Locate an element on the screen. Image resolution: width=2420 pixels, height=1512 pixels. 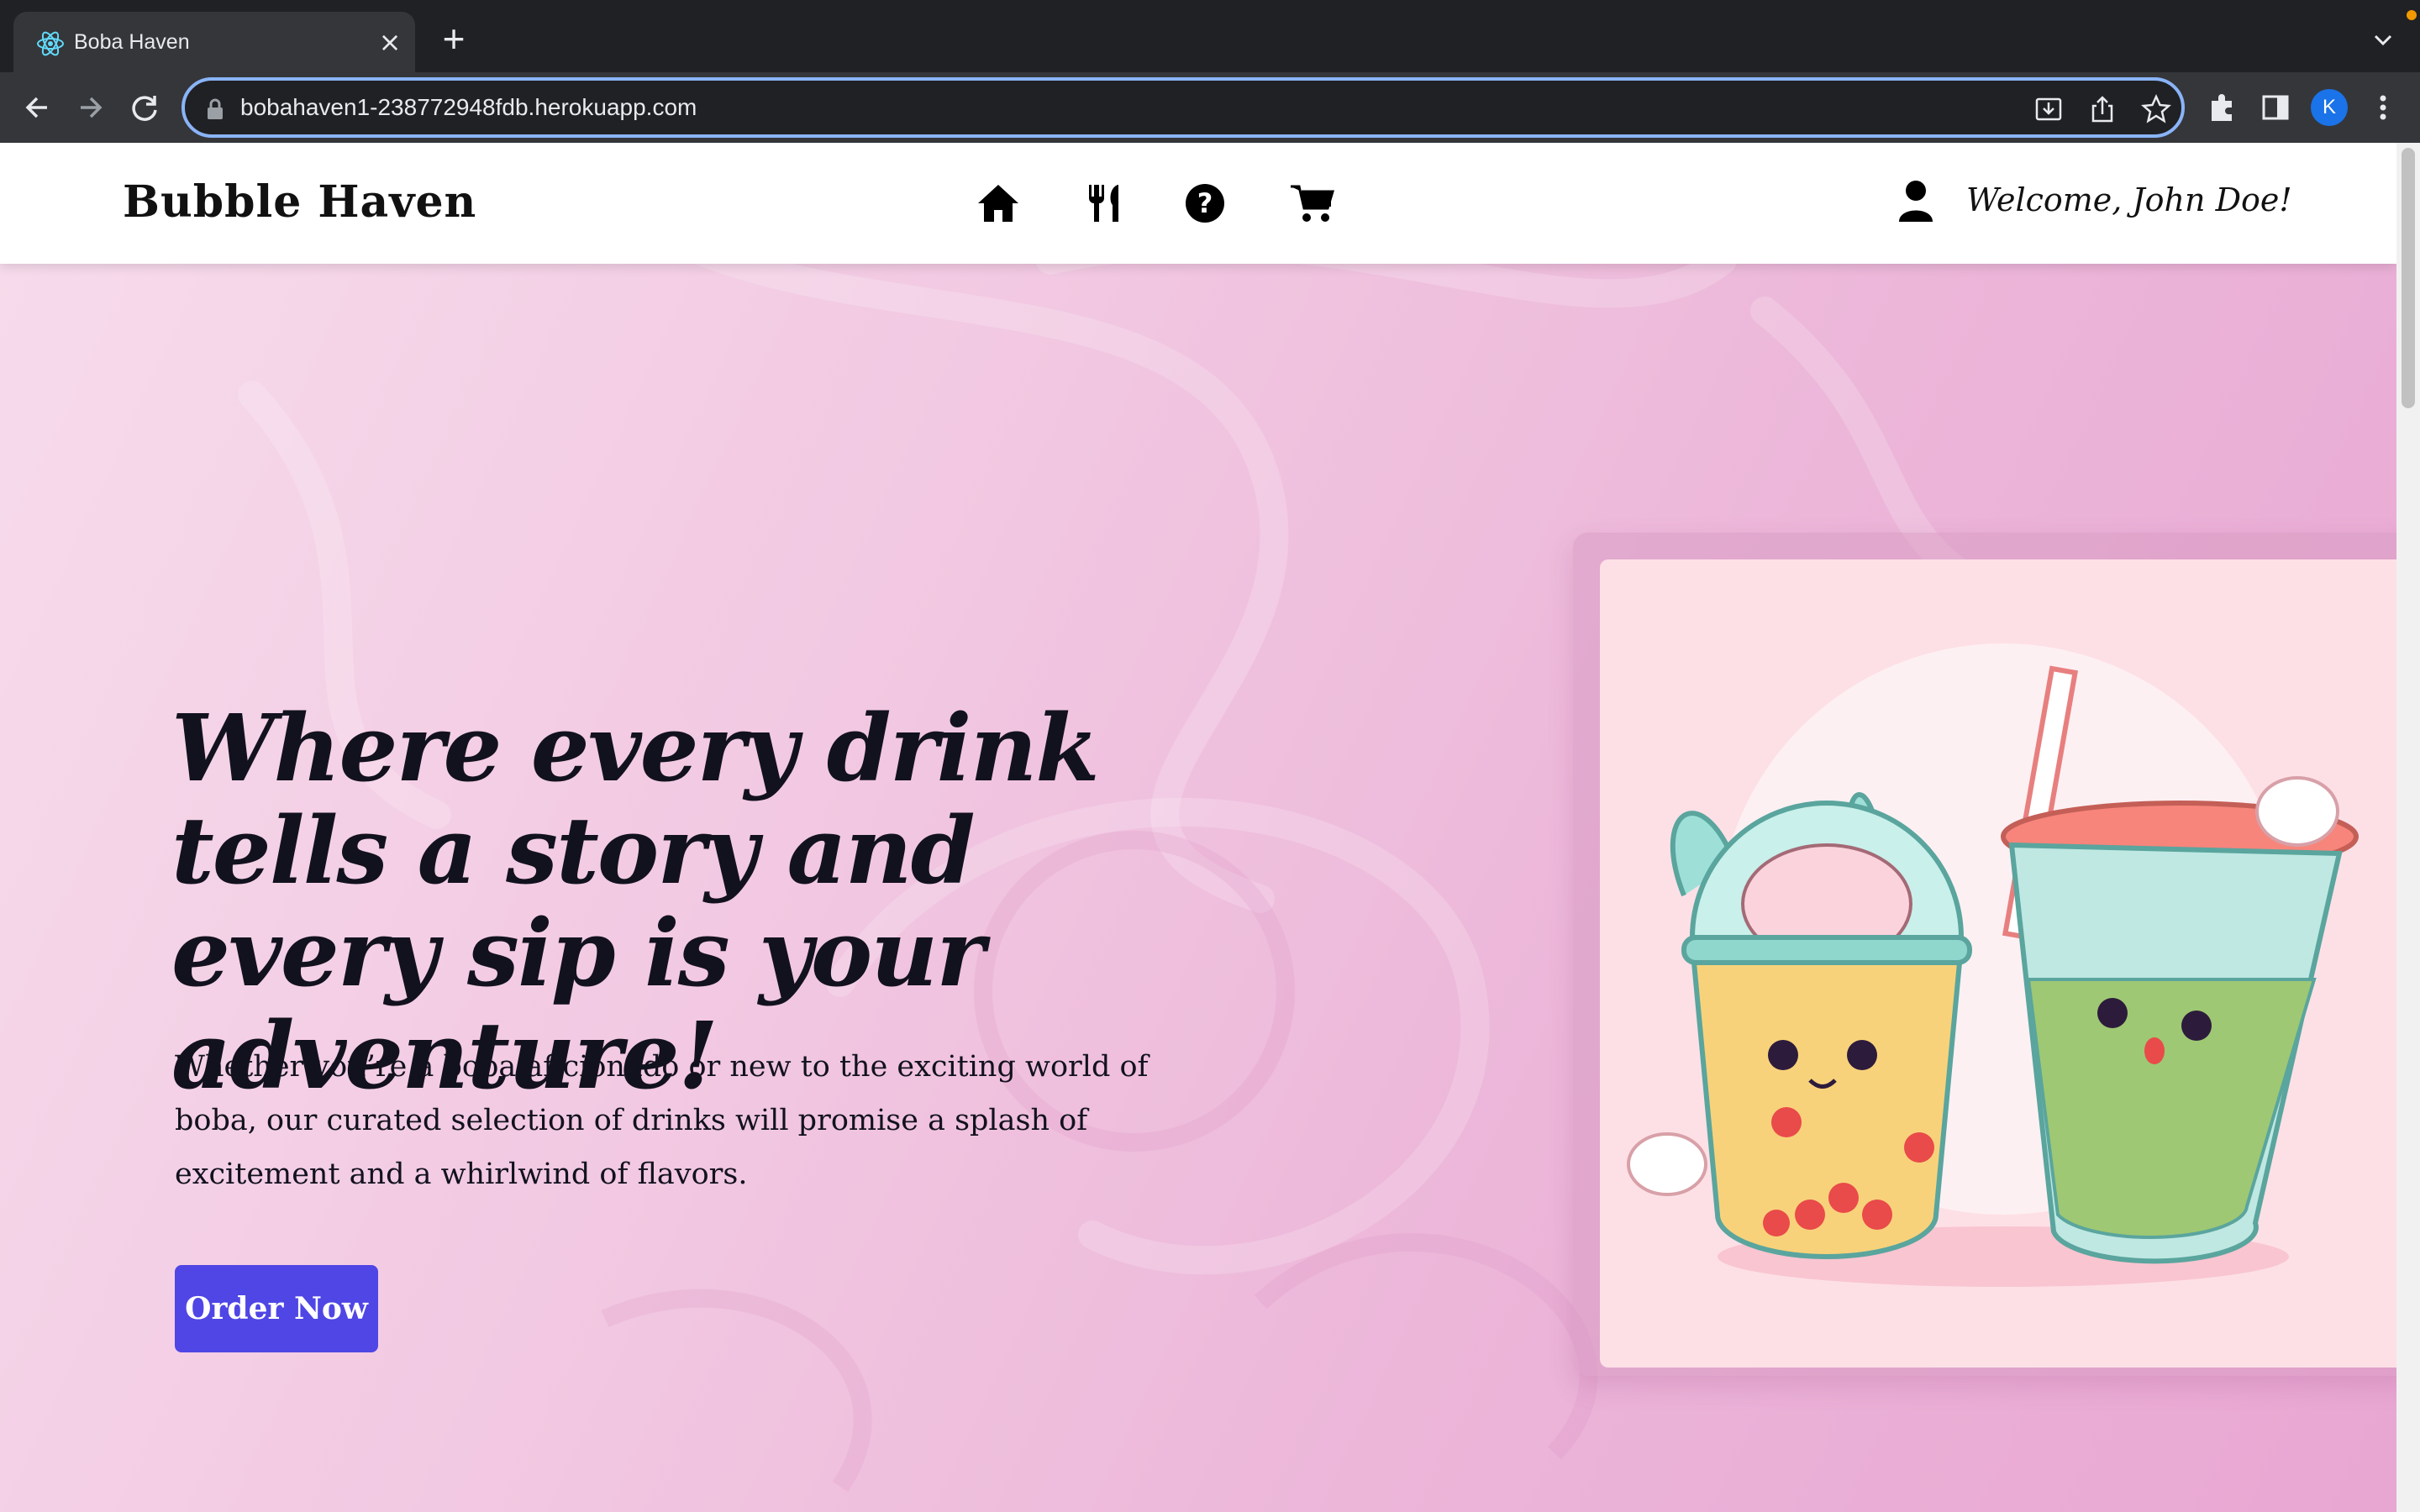
help-icon: ? is located at coordinates (1204, 203).